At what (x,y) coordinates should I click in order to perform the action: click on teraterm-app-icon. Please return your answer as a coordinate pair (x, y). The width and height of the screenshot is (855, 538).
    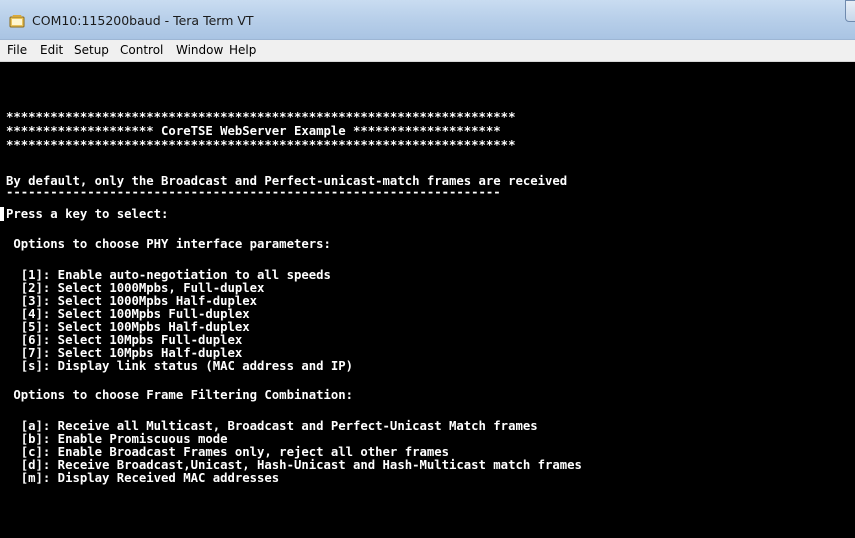
    Looking at the image, I should click on (17, 21).